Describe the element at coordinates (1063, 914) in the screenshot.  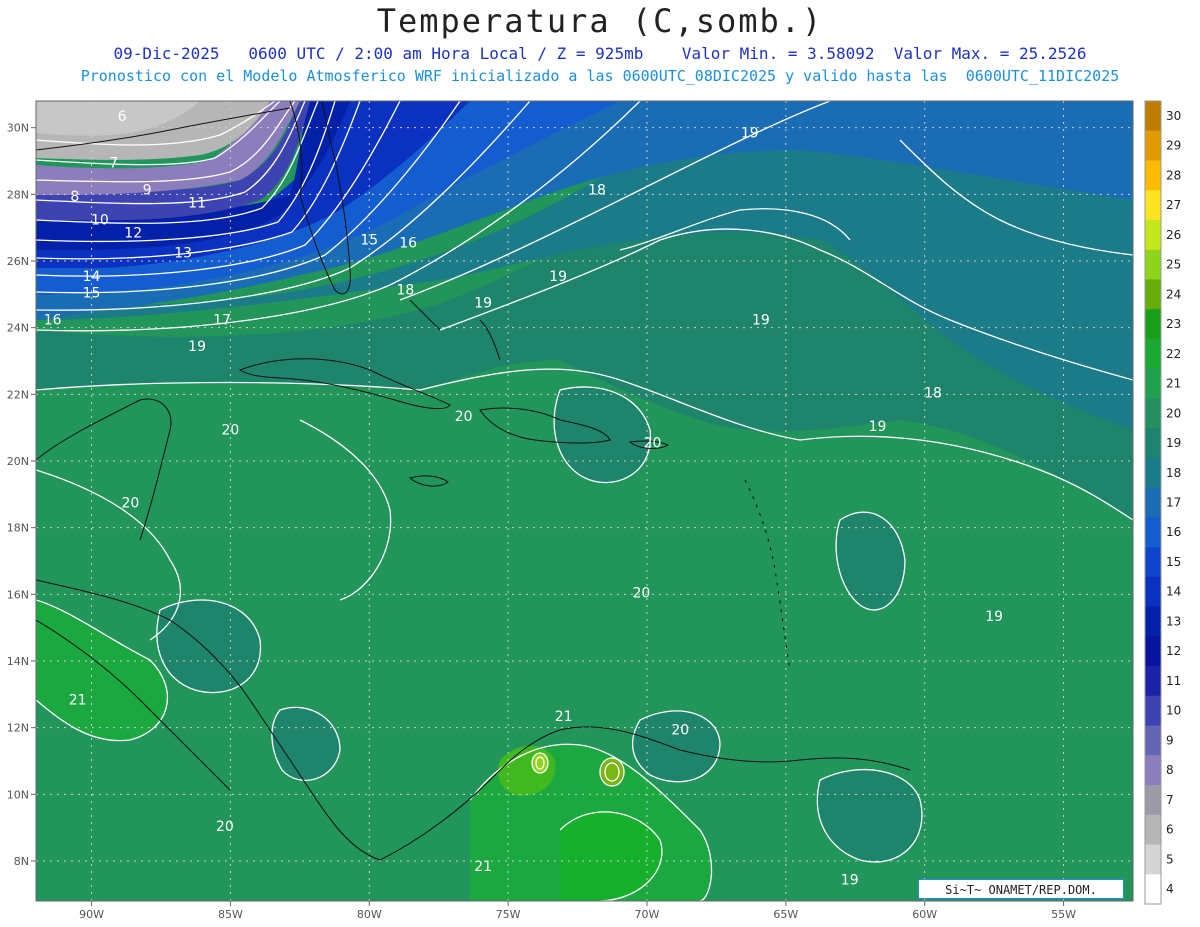
I see `lon-tick-label: 55W` at that location.